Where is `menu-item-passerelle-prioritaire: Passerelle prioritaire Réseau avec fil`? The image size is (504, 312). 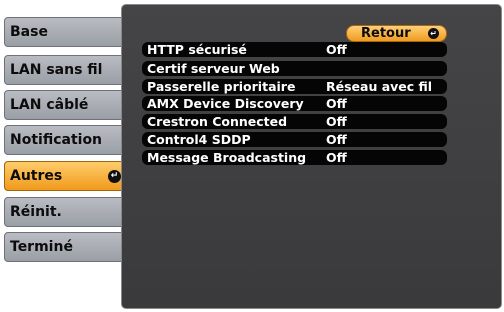 menu-item-passerelle-prioritaire: Passerelle prioritaire Réseau avec fil is located at coordinates (294, 86).